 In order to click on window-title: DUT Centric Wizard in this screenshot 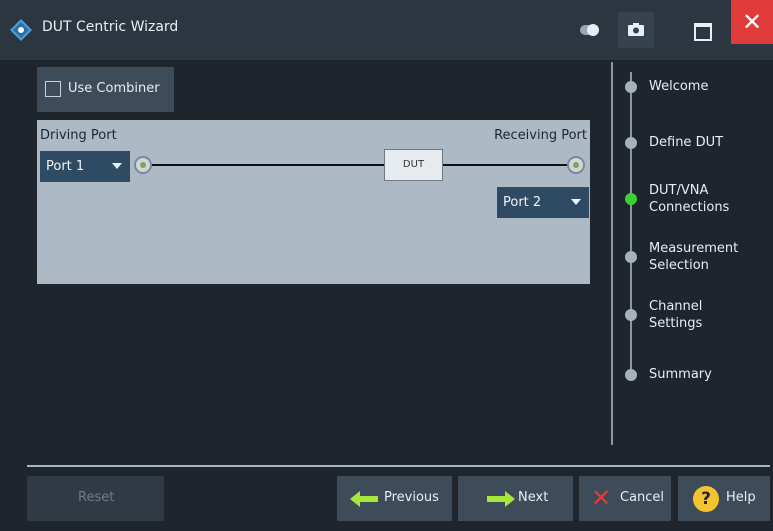, I will do `click(110, 27)`.